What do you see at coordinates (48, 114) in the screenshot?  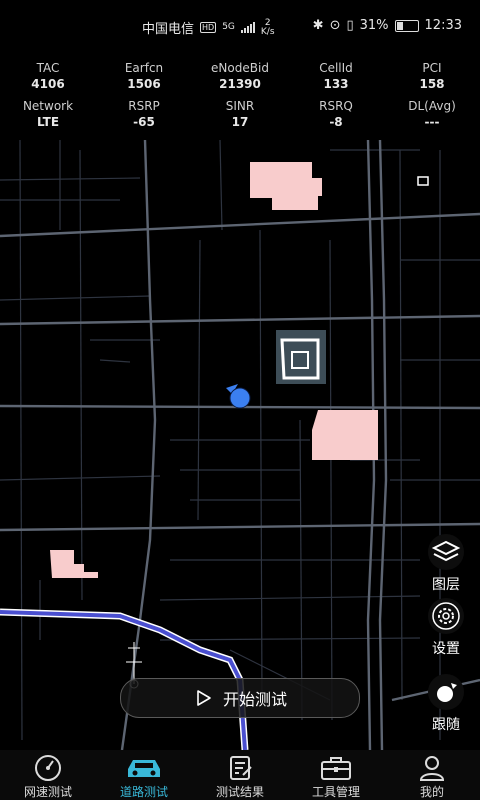 I see `cell-info-network: Network LTE` at bounding box center [48, 114].